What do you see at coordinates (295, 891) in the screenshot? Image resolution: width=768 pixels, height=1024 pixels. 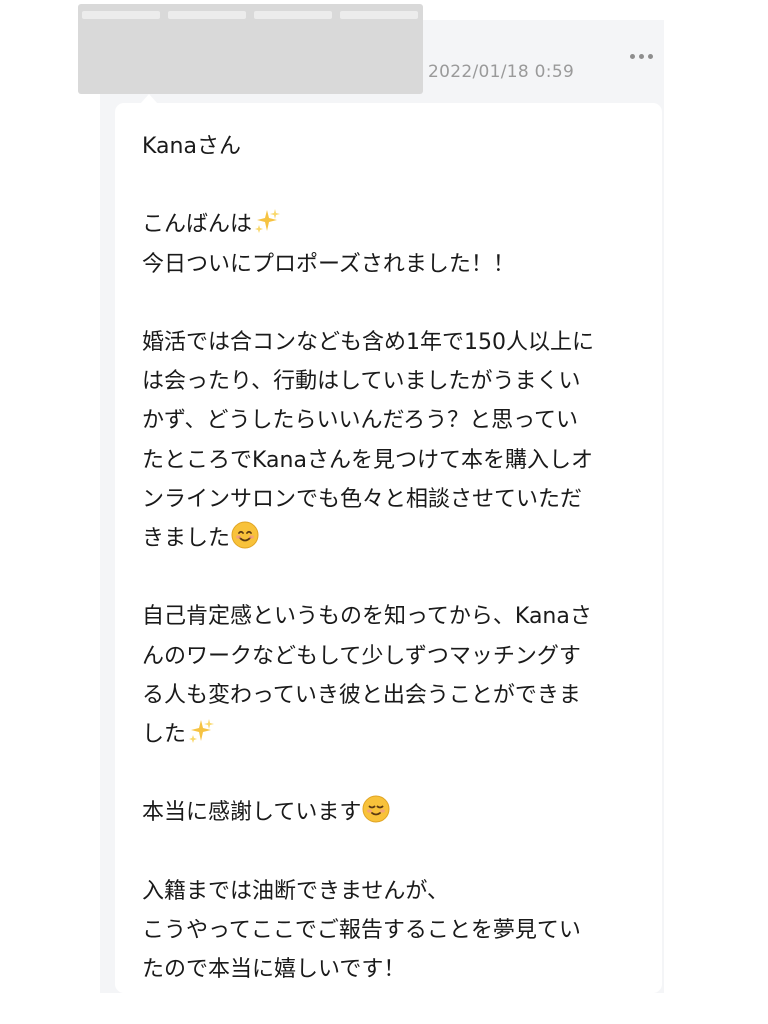 I see `message-line: 入籍までは油断できませんが、` at bounding box center [295, 891].